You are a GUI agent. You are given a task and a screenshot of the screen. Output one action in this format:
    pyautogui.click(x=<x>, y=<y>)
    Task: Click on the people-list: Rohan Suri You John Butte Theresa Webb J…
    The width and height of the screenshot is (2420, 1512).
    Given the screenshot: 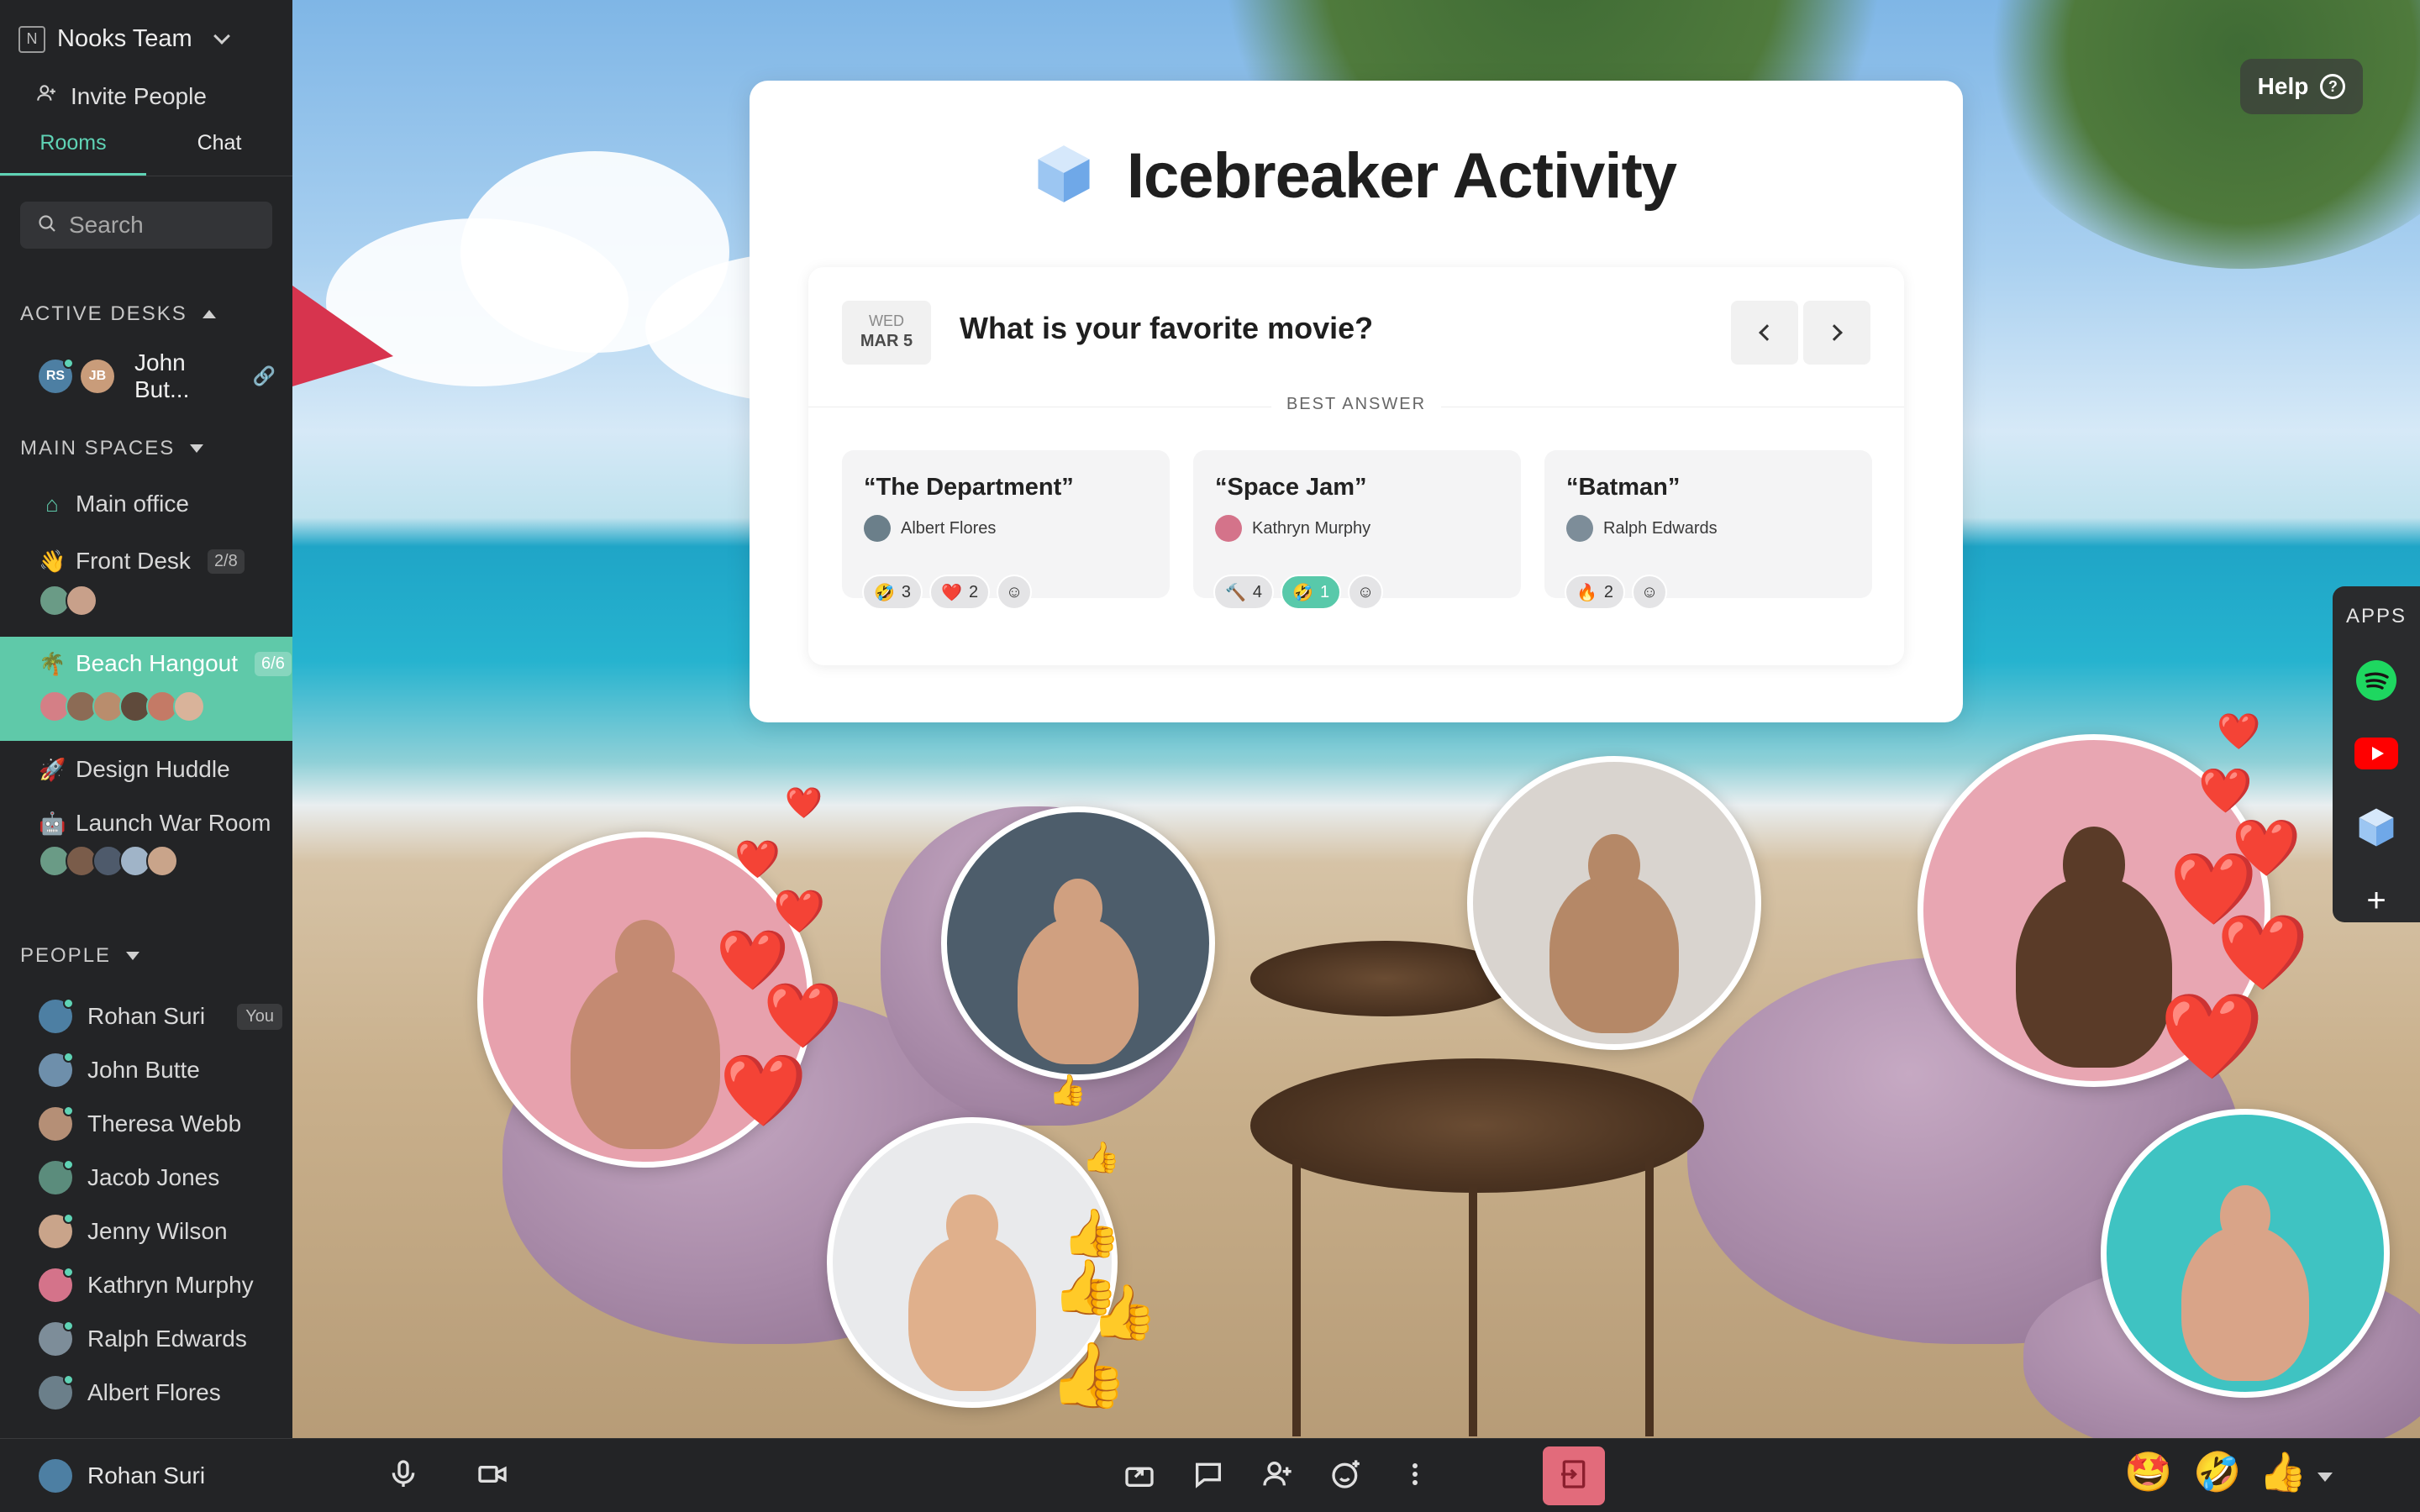 What is the action you would take?
    pyautogui.click(x=161, y=1205)
    